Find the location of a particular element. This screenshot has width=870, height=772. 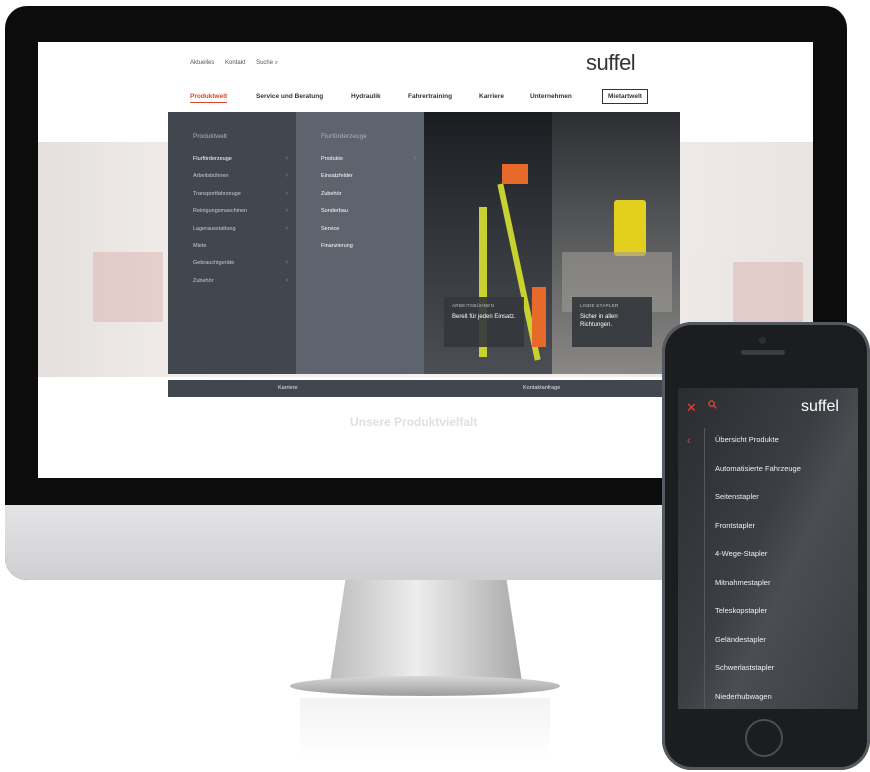

mobile-menu-item: Teleskopstapler is located at coordinates (785, 620).